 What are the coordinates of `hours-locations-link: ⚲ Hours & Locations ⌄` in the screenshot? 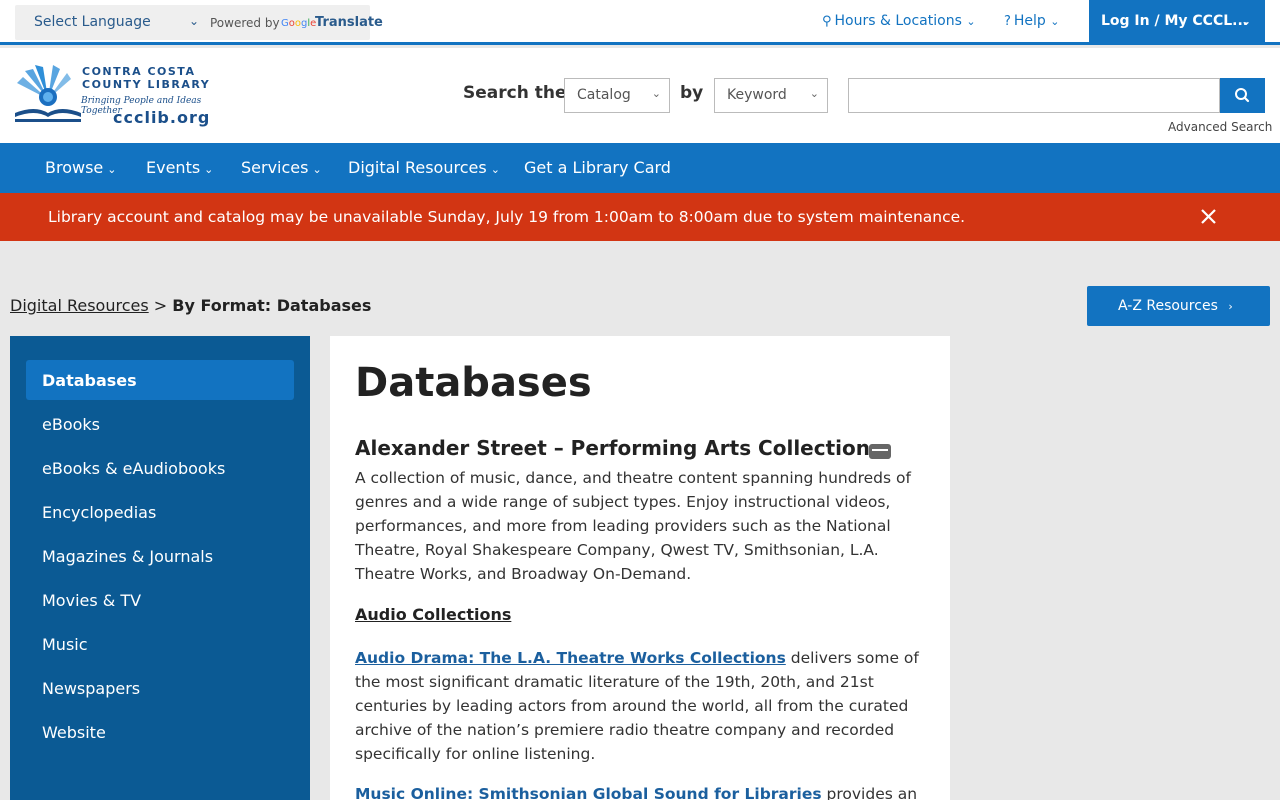 It's located at (899, 21).